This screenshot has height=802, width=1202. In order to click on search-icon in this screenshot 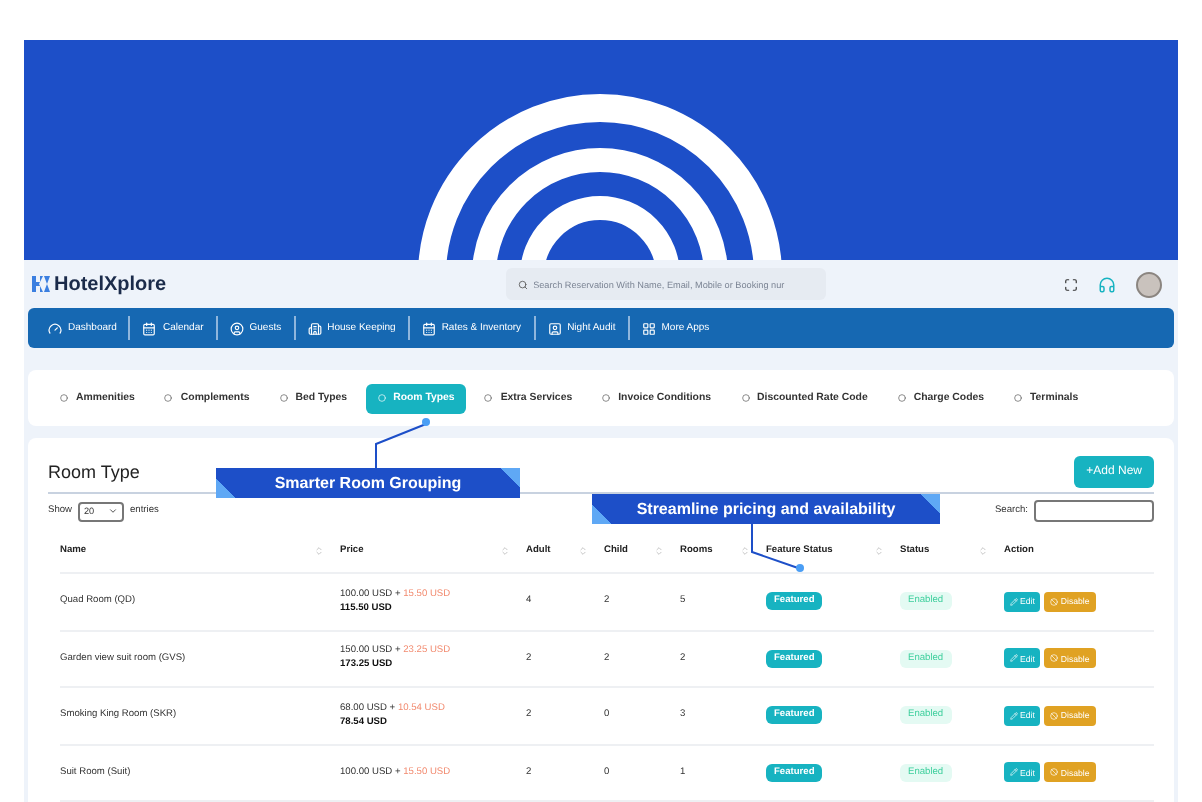, I will do `click(522, 284)`.